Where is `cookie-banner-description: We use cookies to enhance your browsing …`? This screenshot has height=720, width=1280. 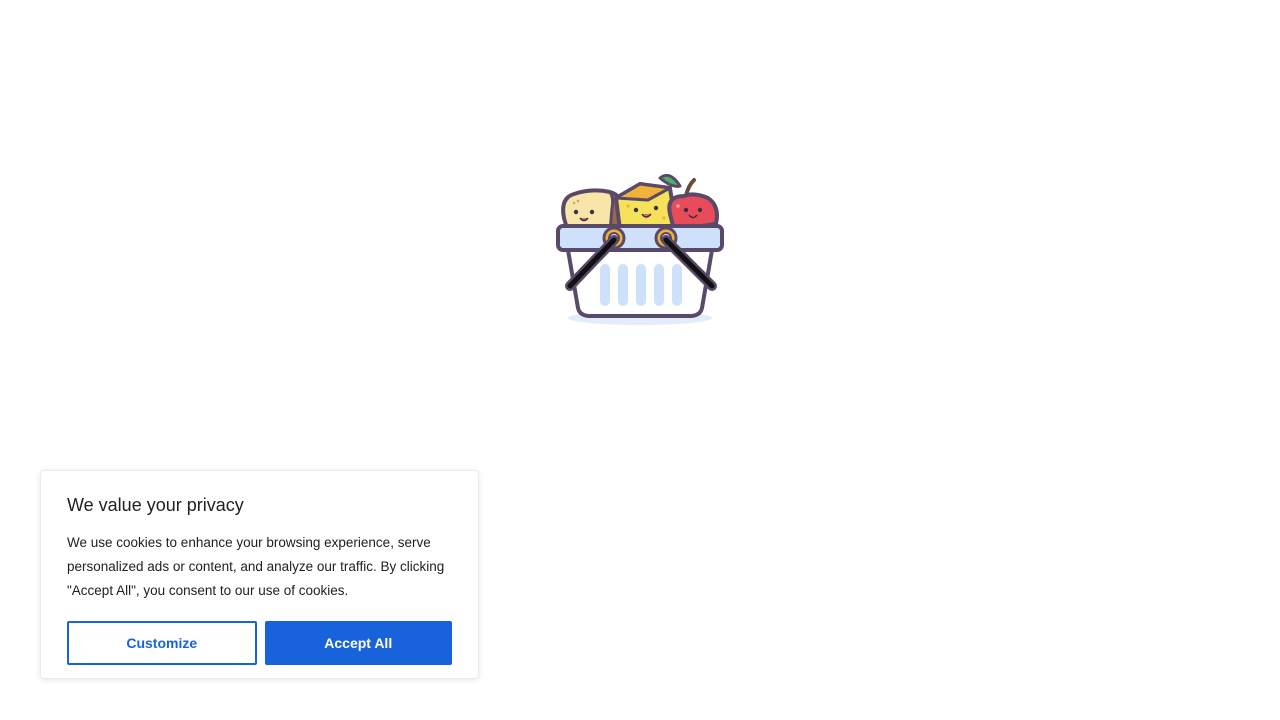
cookie-banner-description: We use cookies to enhance your browsing … is located at coordinates (256, 566).